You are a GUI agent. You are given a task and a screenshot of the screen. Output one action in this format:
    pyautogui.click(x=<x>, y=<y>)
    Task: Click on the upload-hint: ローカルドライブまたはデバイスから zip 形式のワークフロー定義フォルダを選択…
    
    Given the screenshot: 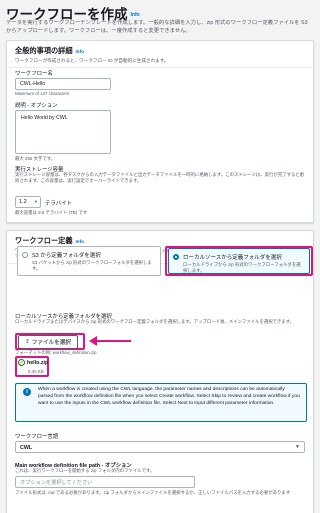 What is the action you would take?
    pyautogui.click(x=155, y=321)
    